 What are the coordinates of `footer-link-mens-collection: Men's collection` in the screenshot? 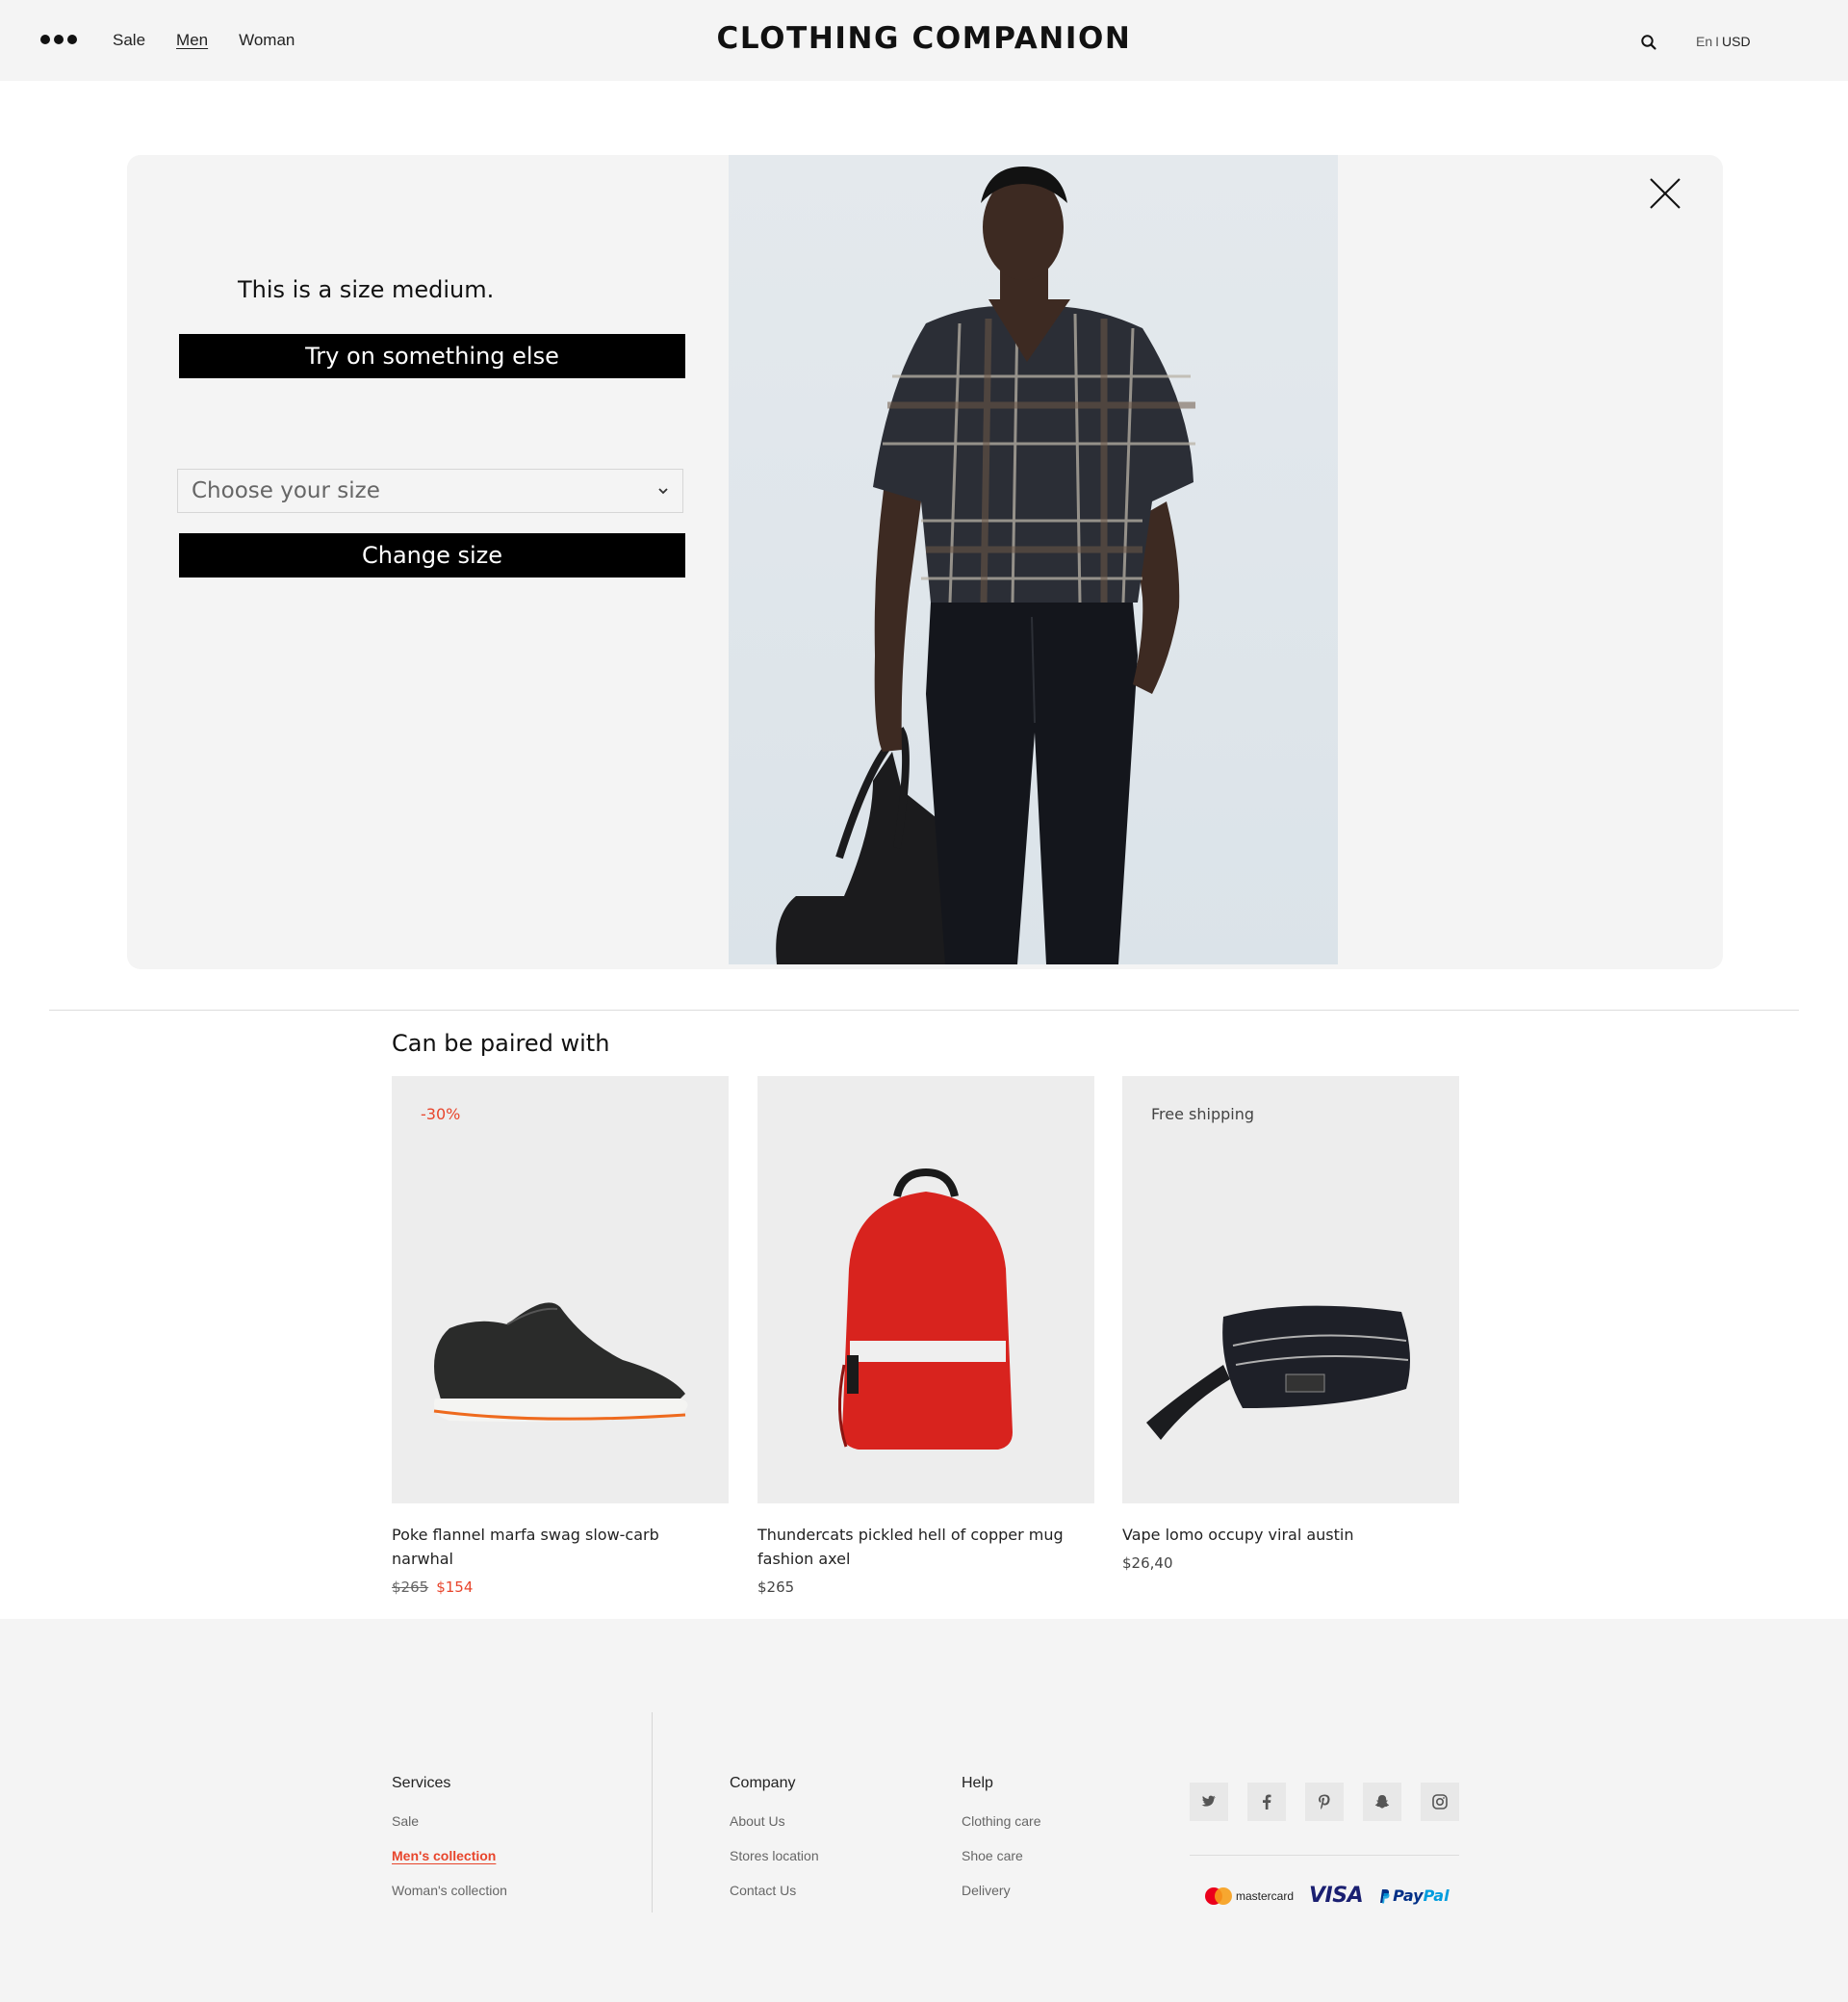 It's located at (449, 1855).